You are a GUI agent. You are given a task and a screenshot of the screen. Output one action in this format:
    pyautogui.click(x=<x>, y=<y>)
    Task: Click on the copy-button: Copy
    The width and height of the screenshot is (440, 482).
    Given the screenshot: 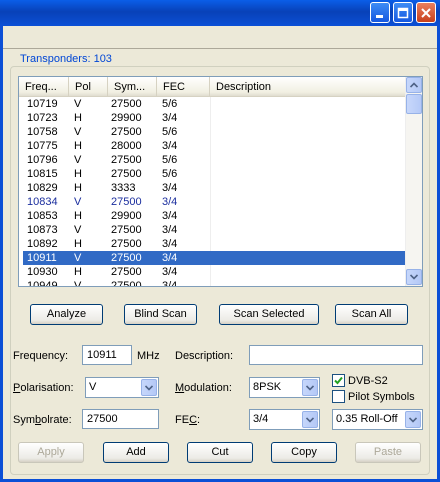 What is the action you would take?
    pyautogui.click(x=304, y=452)
    